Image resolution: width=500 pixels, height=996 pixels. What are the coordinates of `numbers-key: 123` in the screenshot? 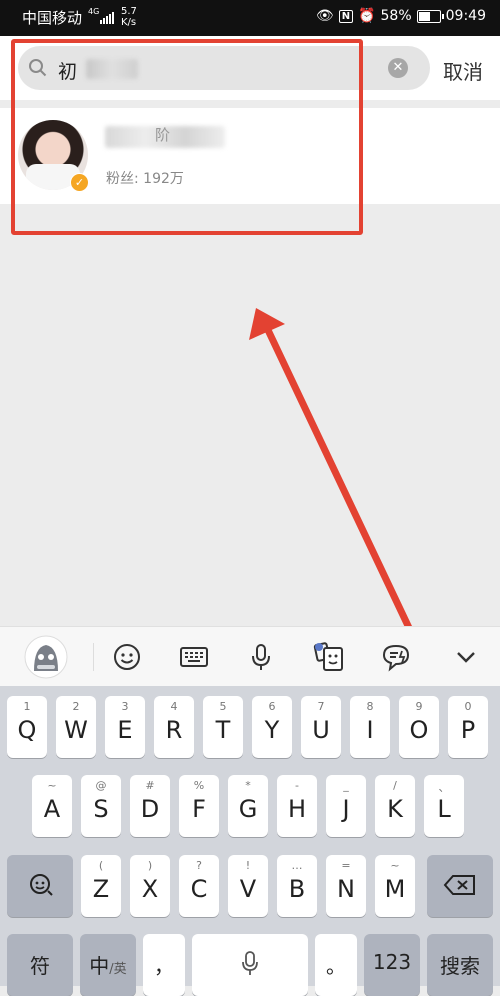 It's located at (392, 965).